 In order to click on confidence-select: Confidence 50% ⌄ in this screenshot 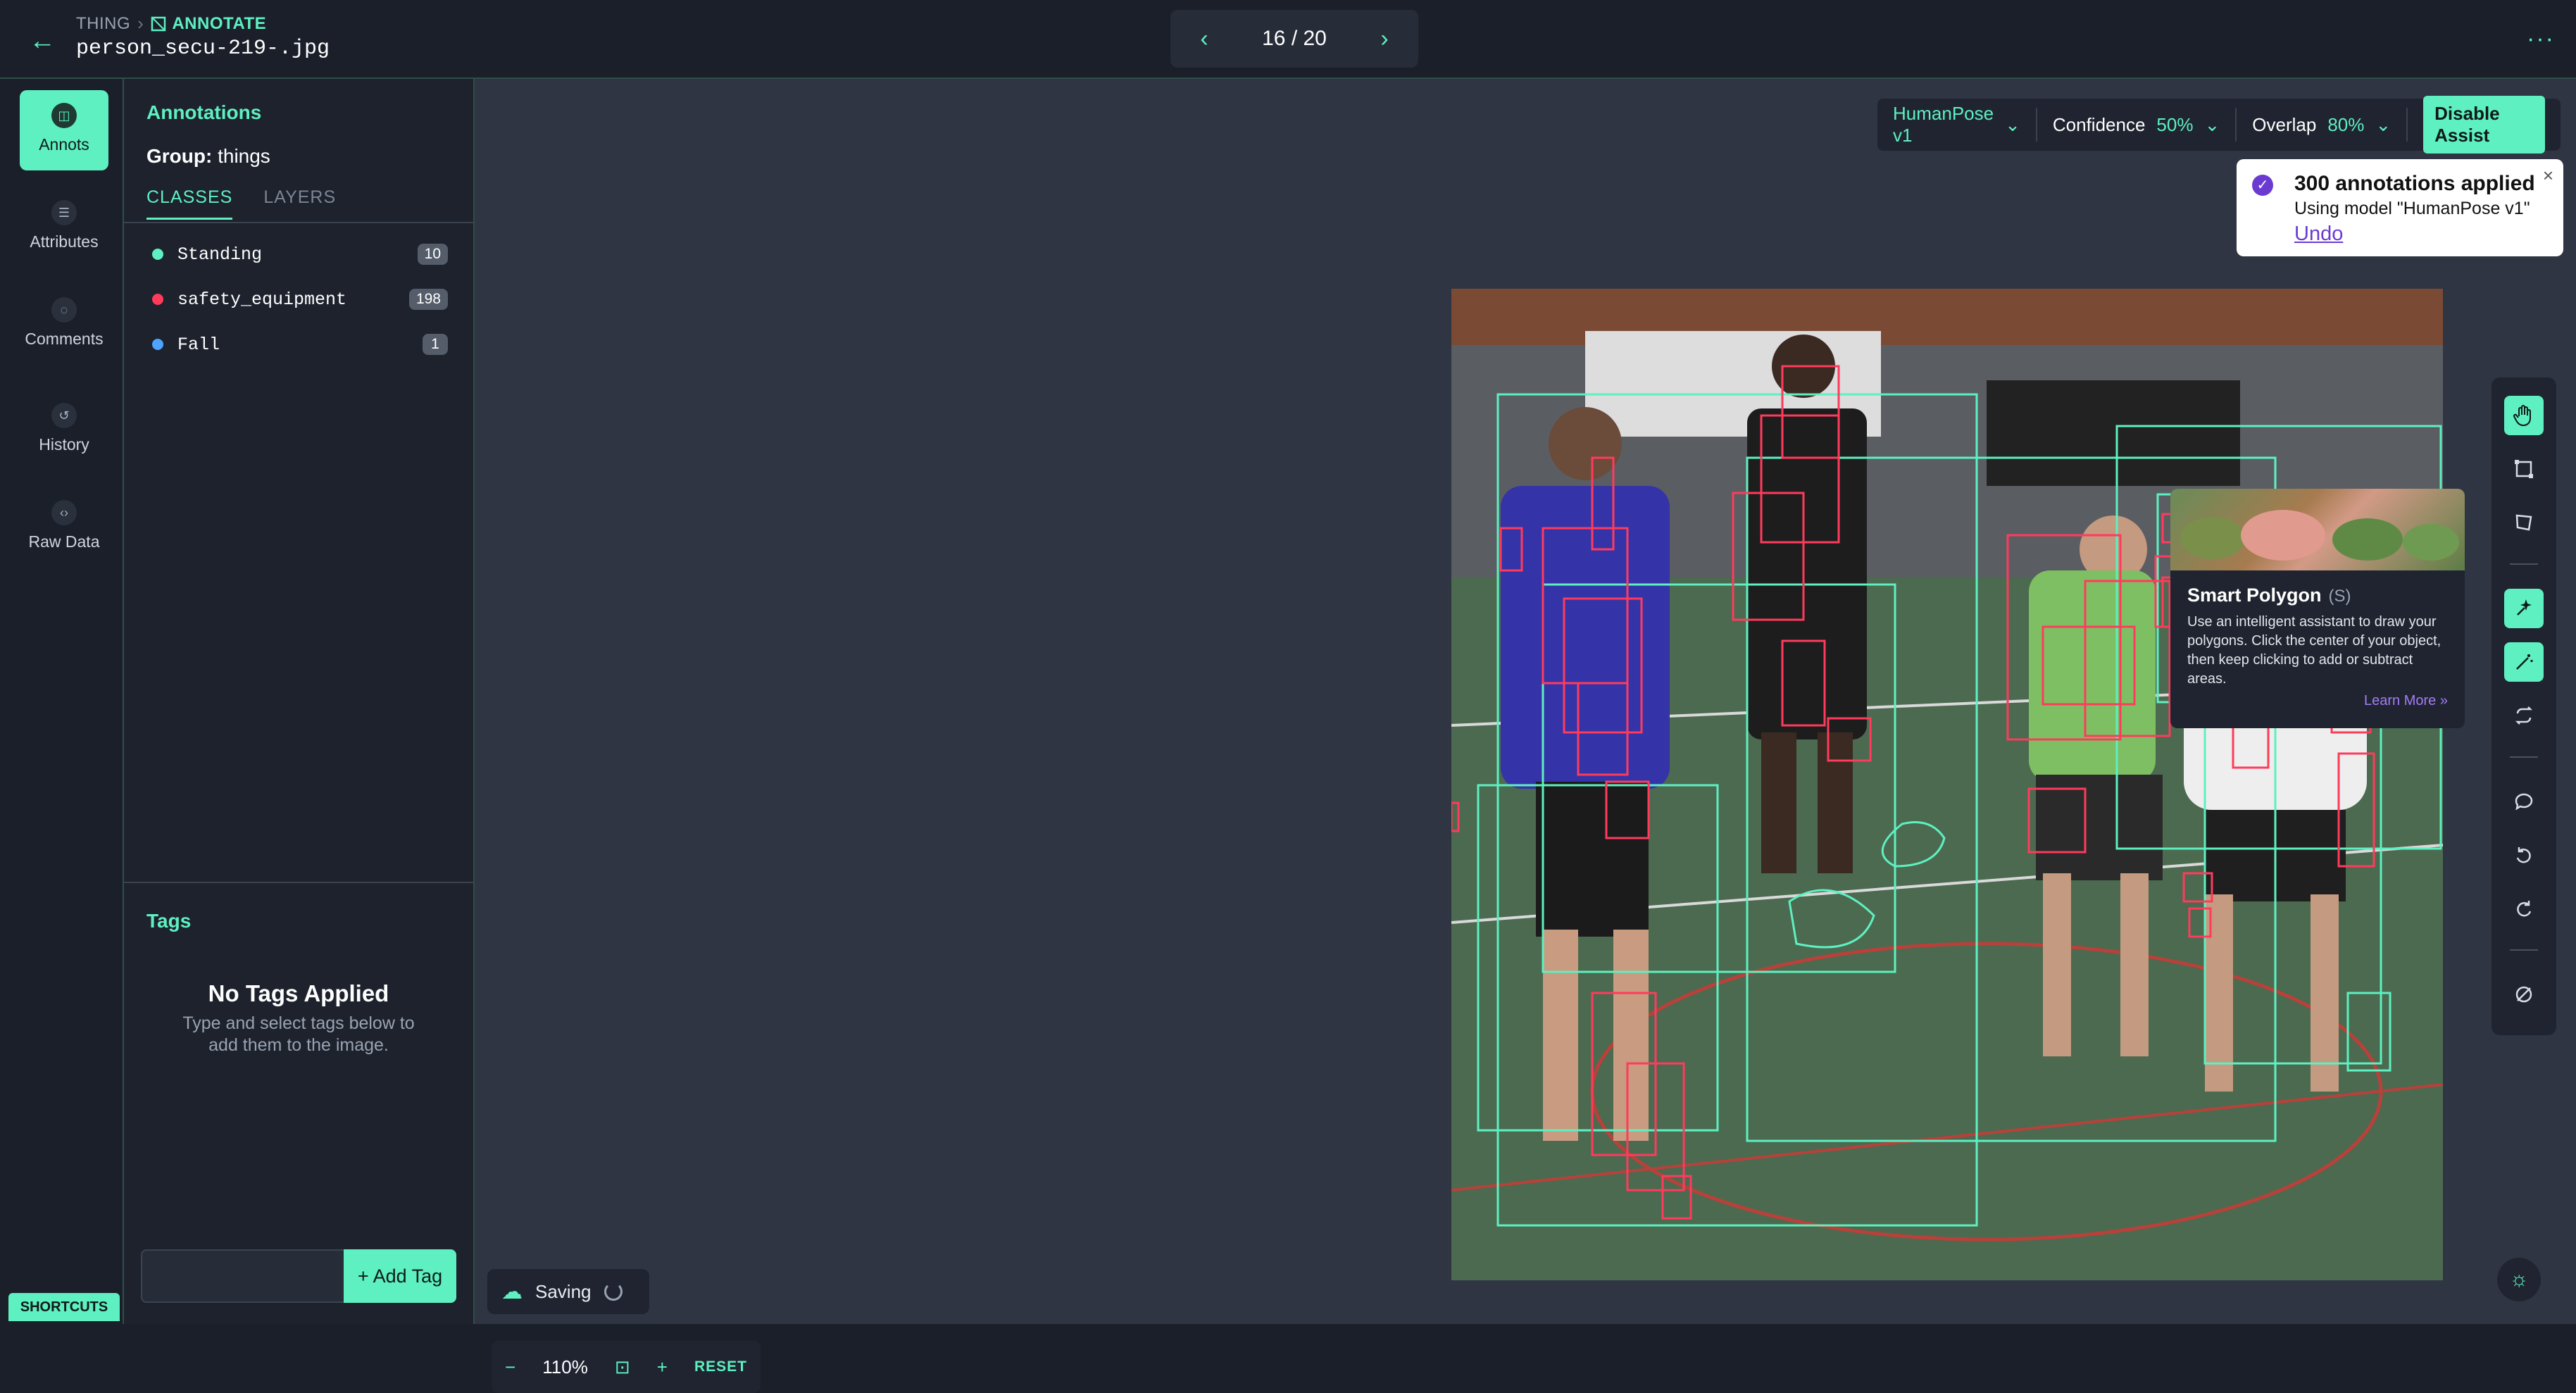, I will do `click(2137, 125)`.